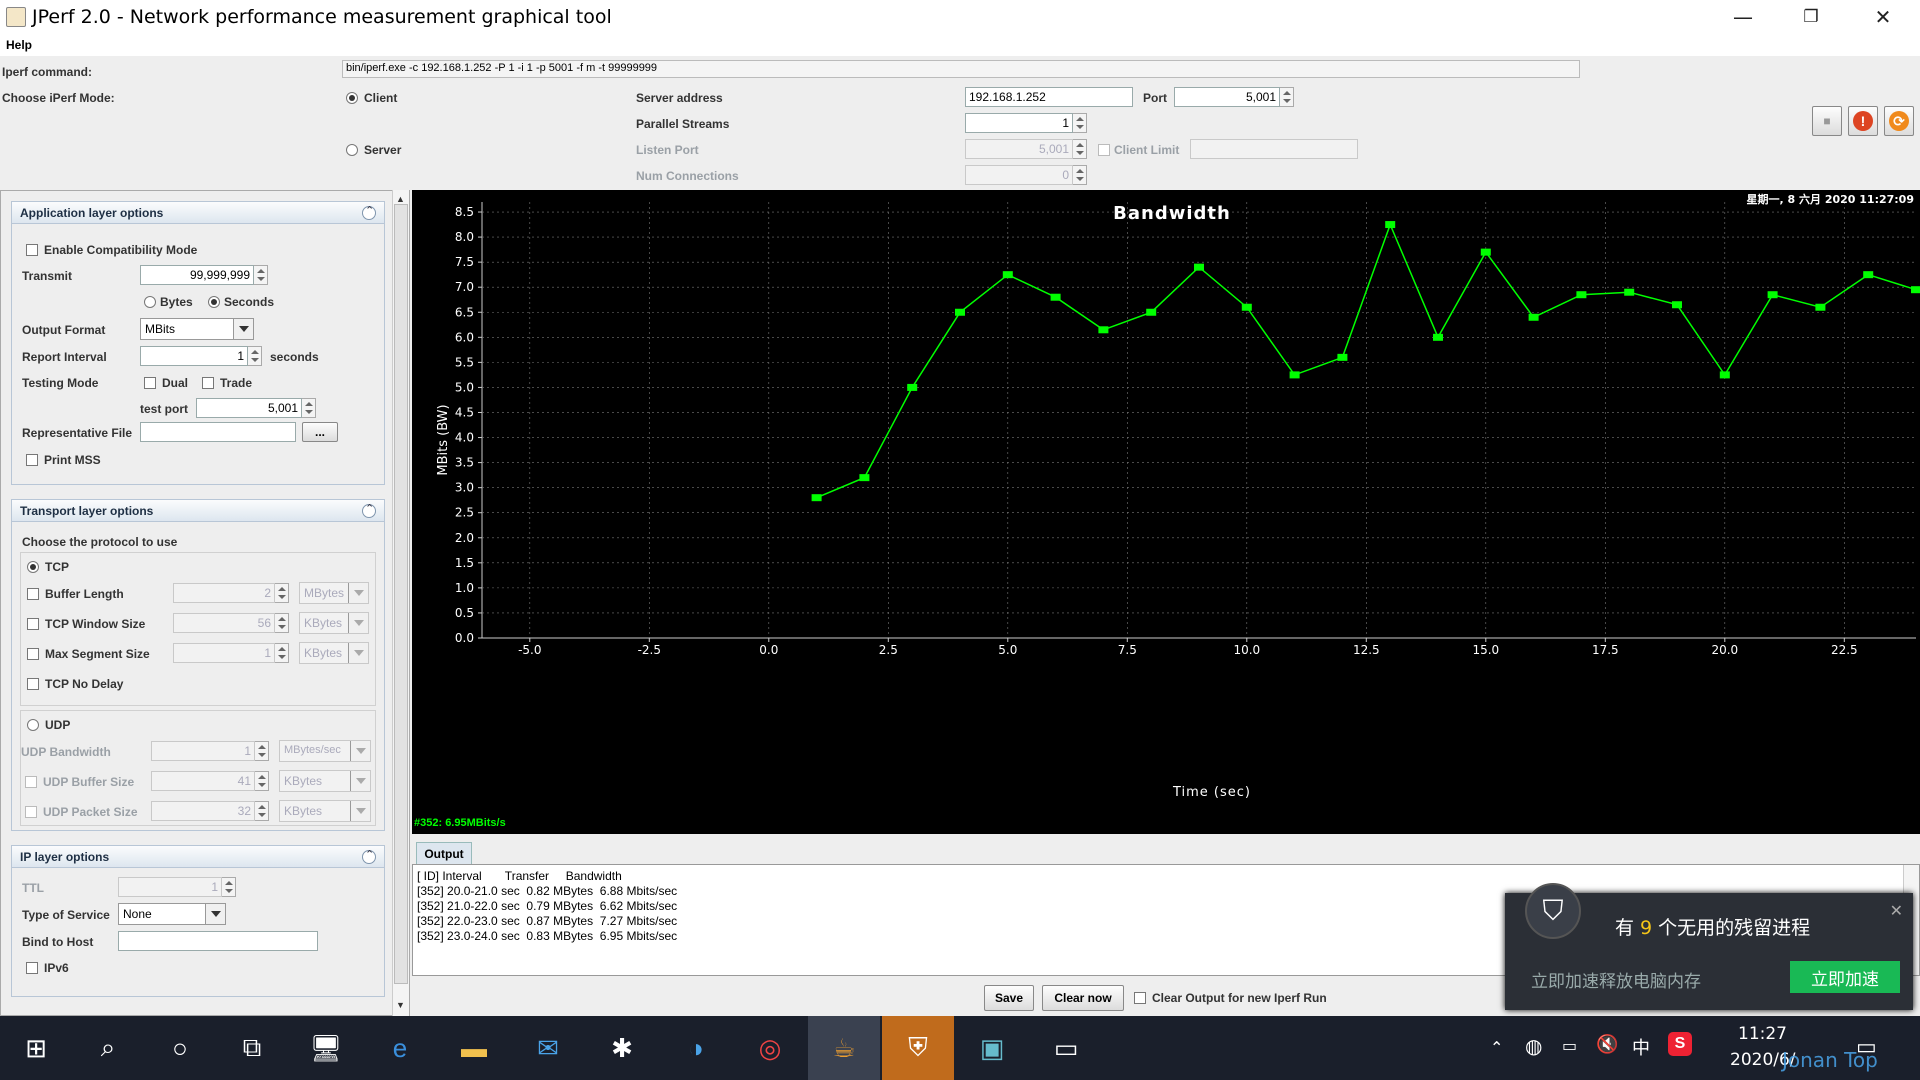 The image size is (1920, 1080). Describe the element at coordinates (170, 887) in the screenshot. I see `ttl-input: 1` at that location.